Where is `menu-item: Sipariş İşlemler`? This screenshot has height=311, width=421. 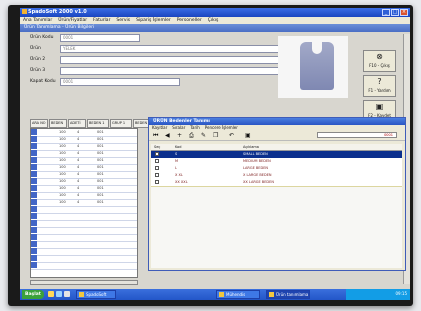
menu-item: Sipariş İşlemler is located at coordinates (153, 20).